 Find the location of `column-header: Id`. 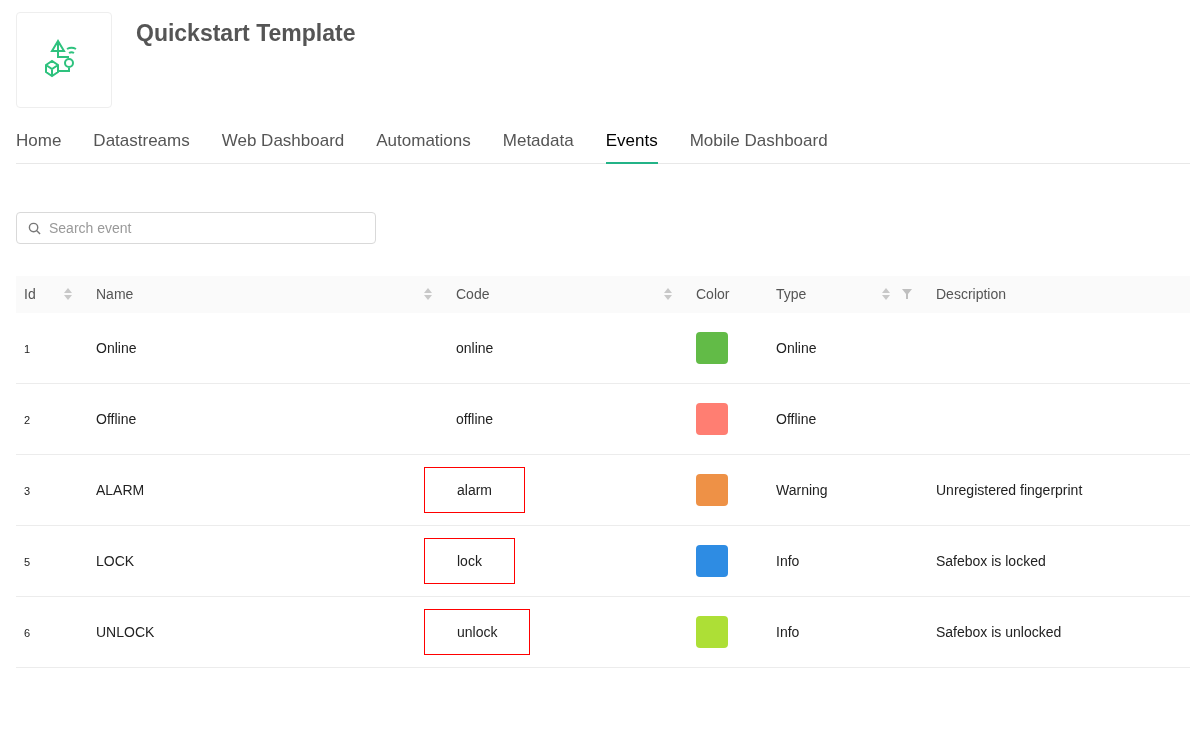

column-header: Id is located at coordinates (30, 294).